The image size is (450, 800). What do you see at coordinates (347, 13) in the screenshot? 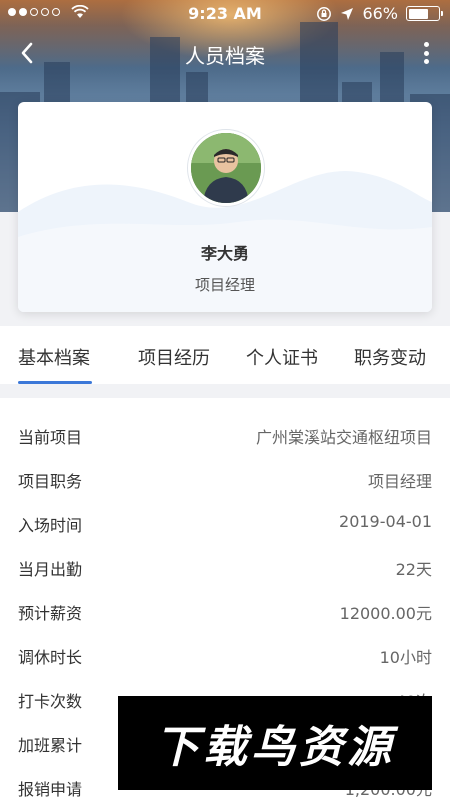
I see `location-icon` at bounding box center [347, 13].